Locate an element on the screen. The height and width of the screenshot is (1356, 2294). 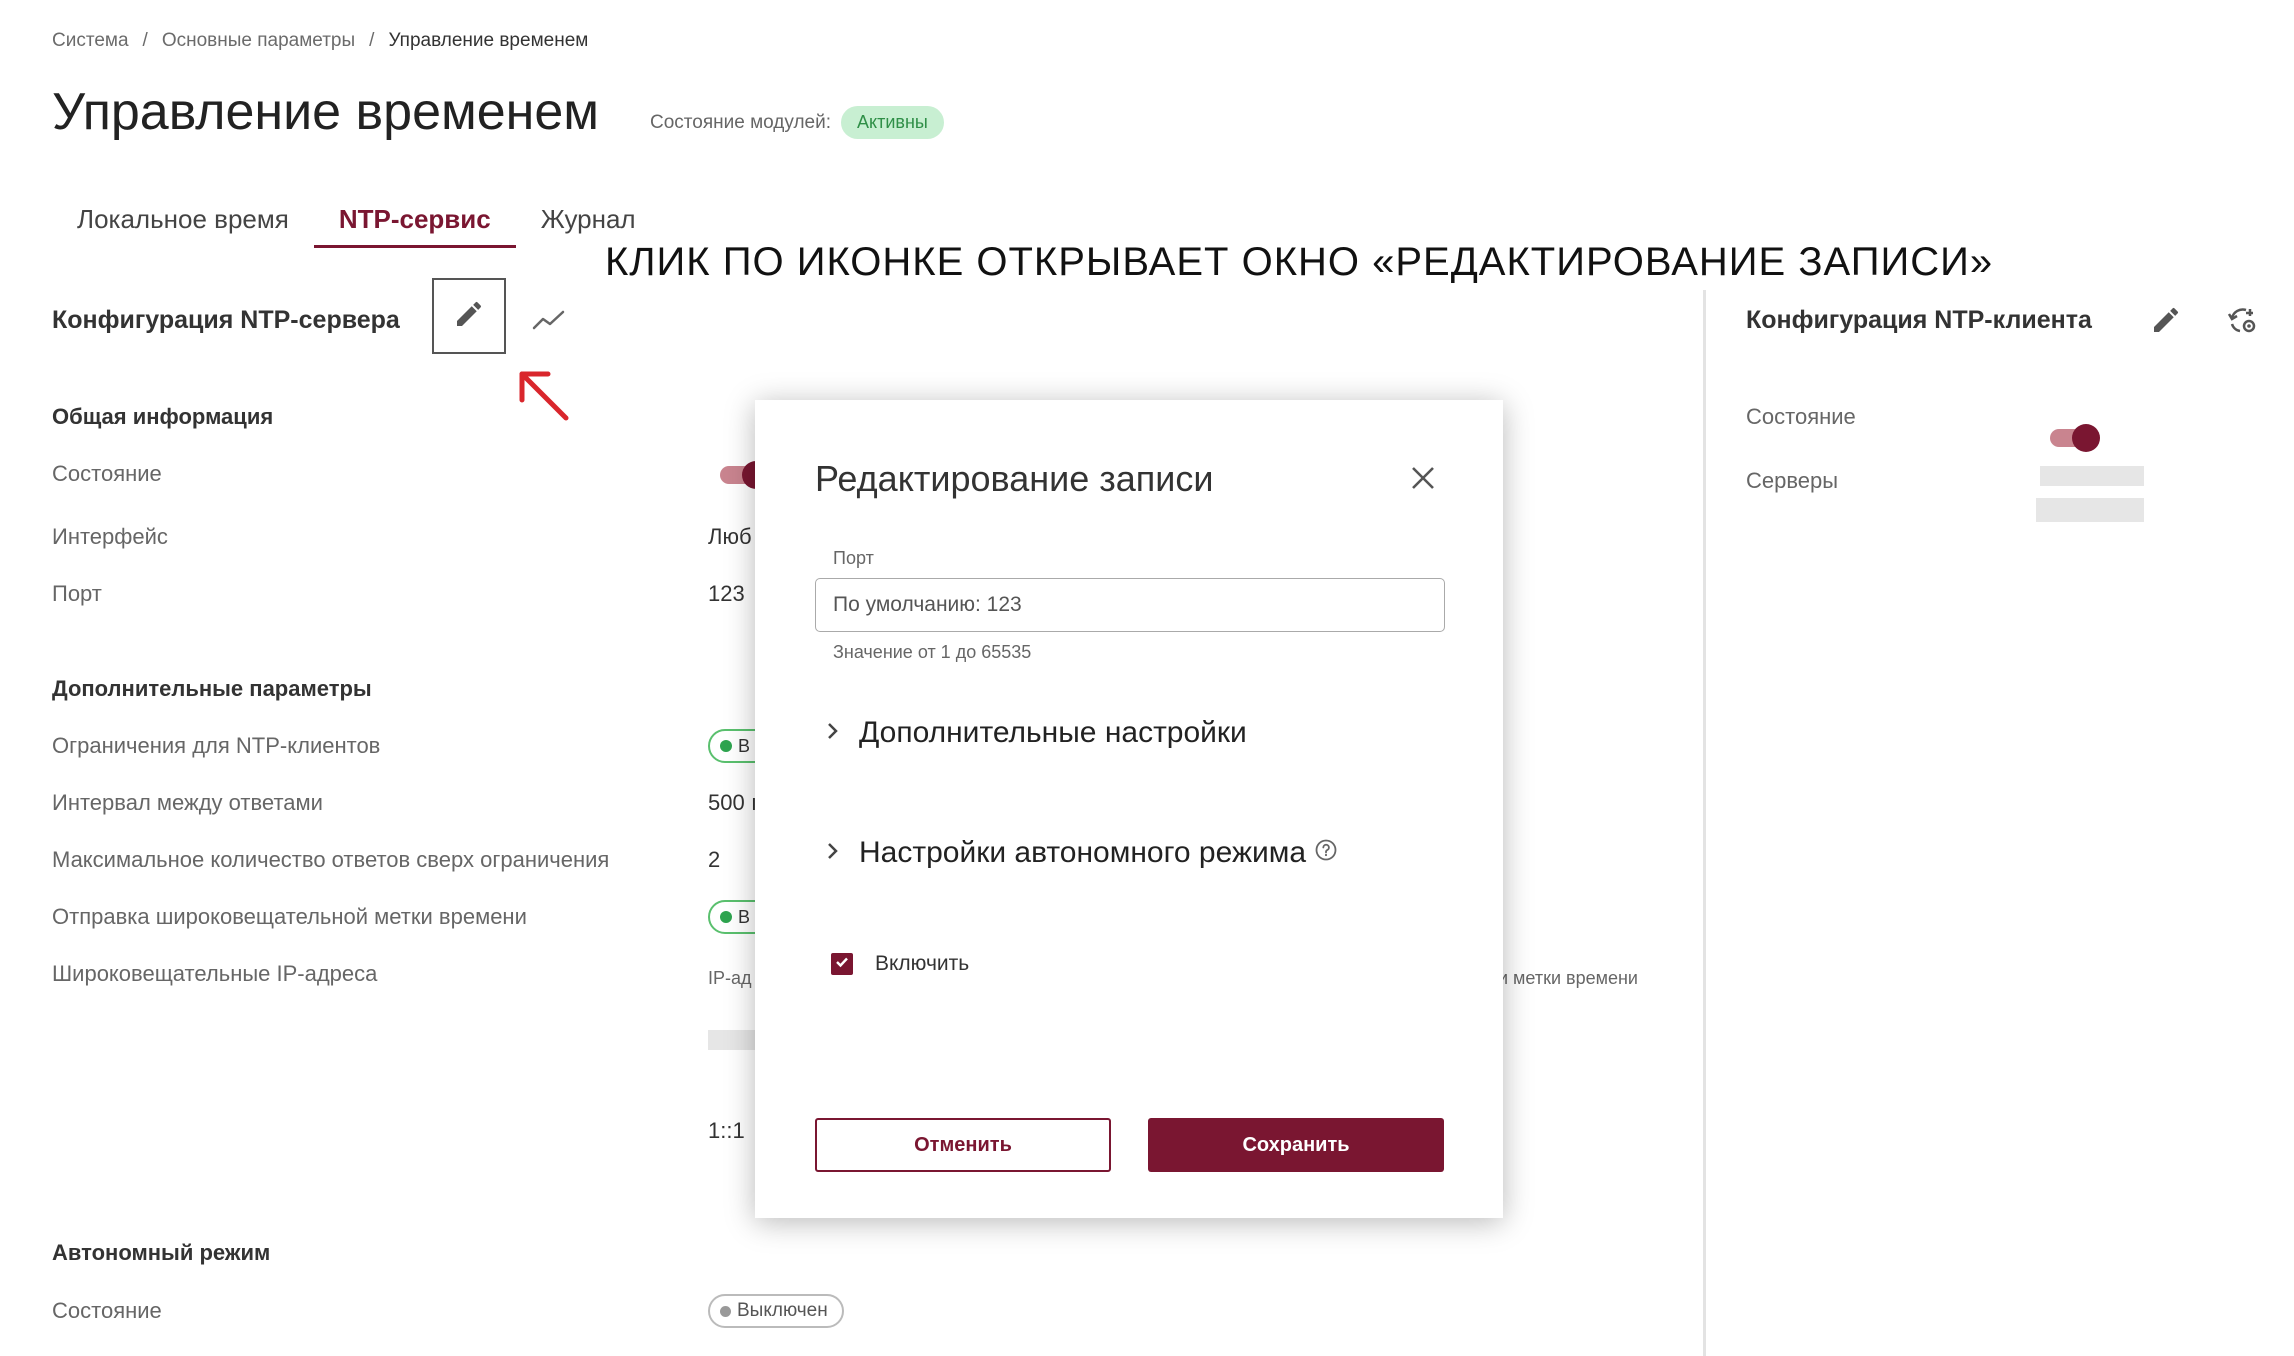
autonomous-status-badge: Выключен is located at coordinates (776, 1311).